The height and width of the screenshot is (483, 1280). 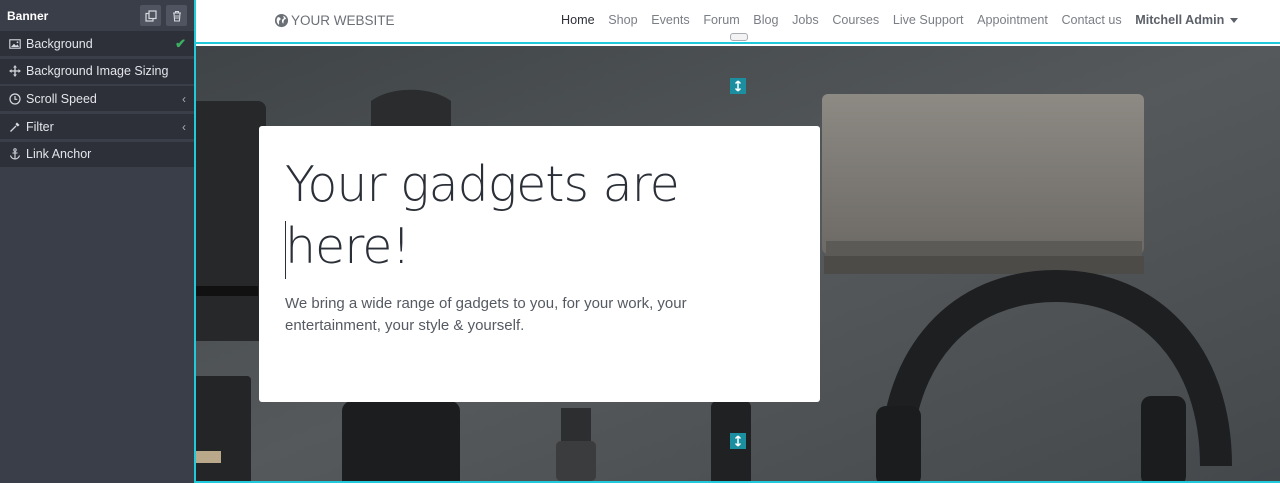 I want to click on anchor-icon, so click(x=14, y=154).